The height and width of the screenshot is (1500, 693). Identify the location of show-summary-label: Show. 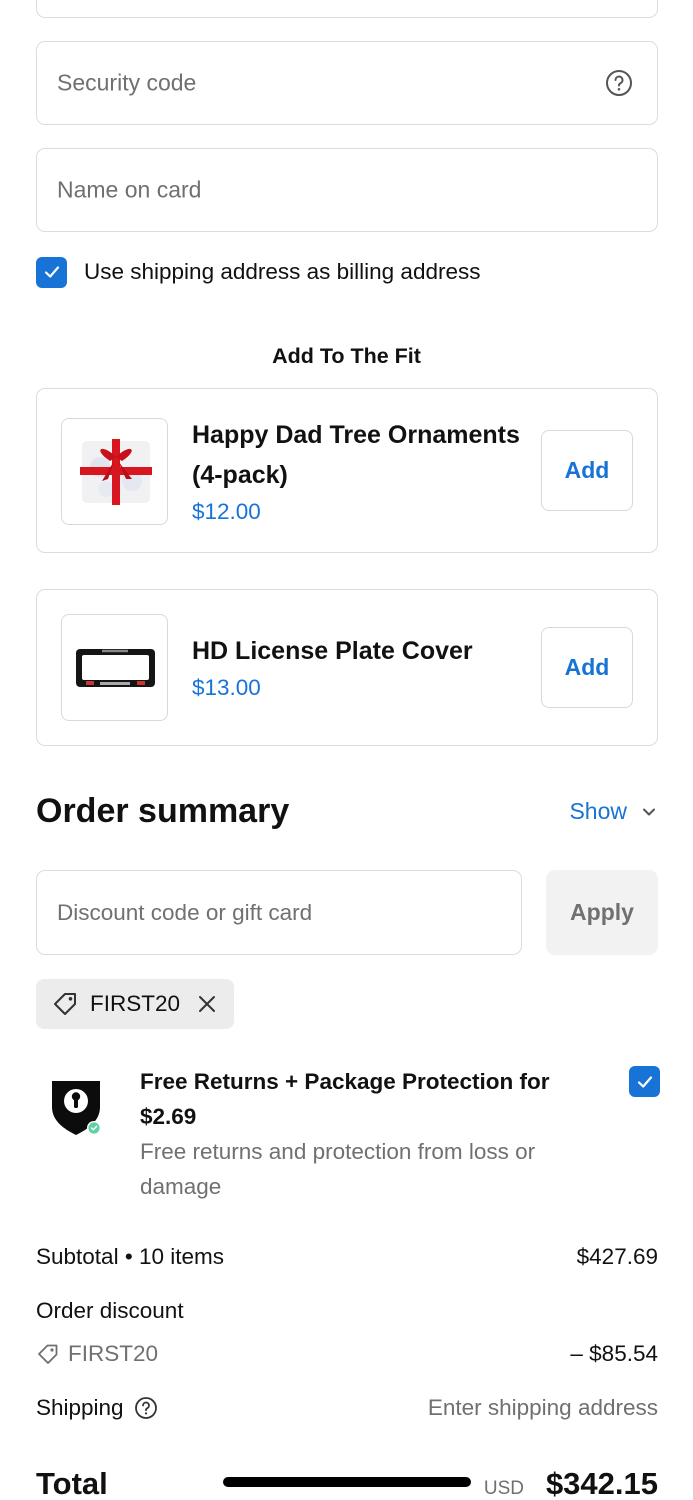
(598, 811).